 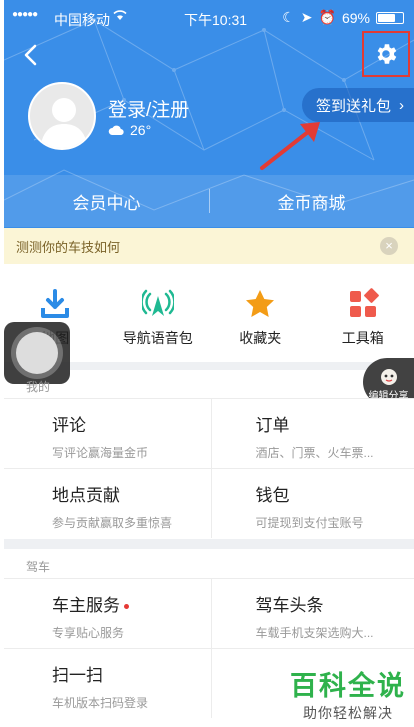 What do you see at coordinates (216, 20) in the screenshot?
I see `status-time: 下午10:31` at bounding box center [216, 20].